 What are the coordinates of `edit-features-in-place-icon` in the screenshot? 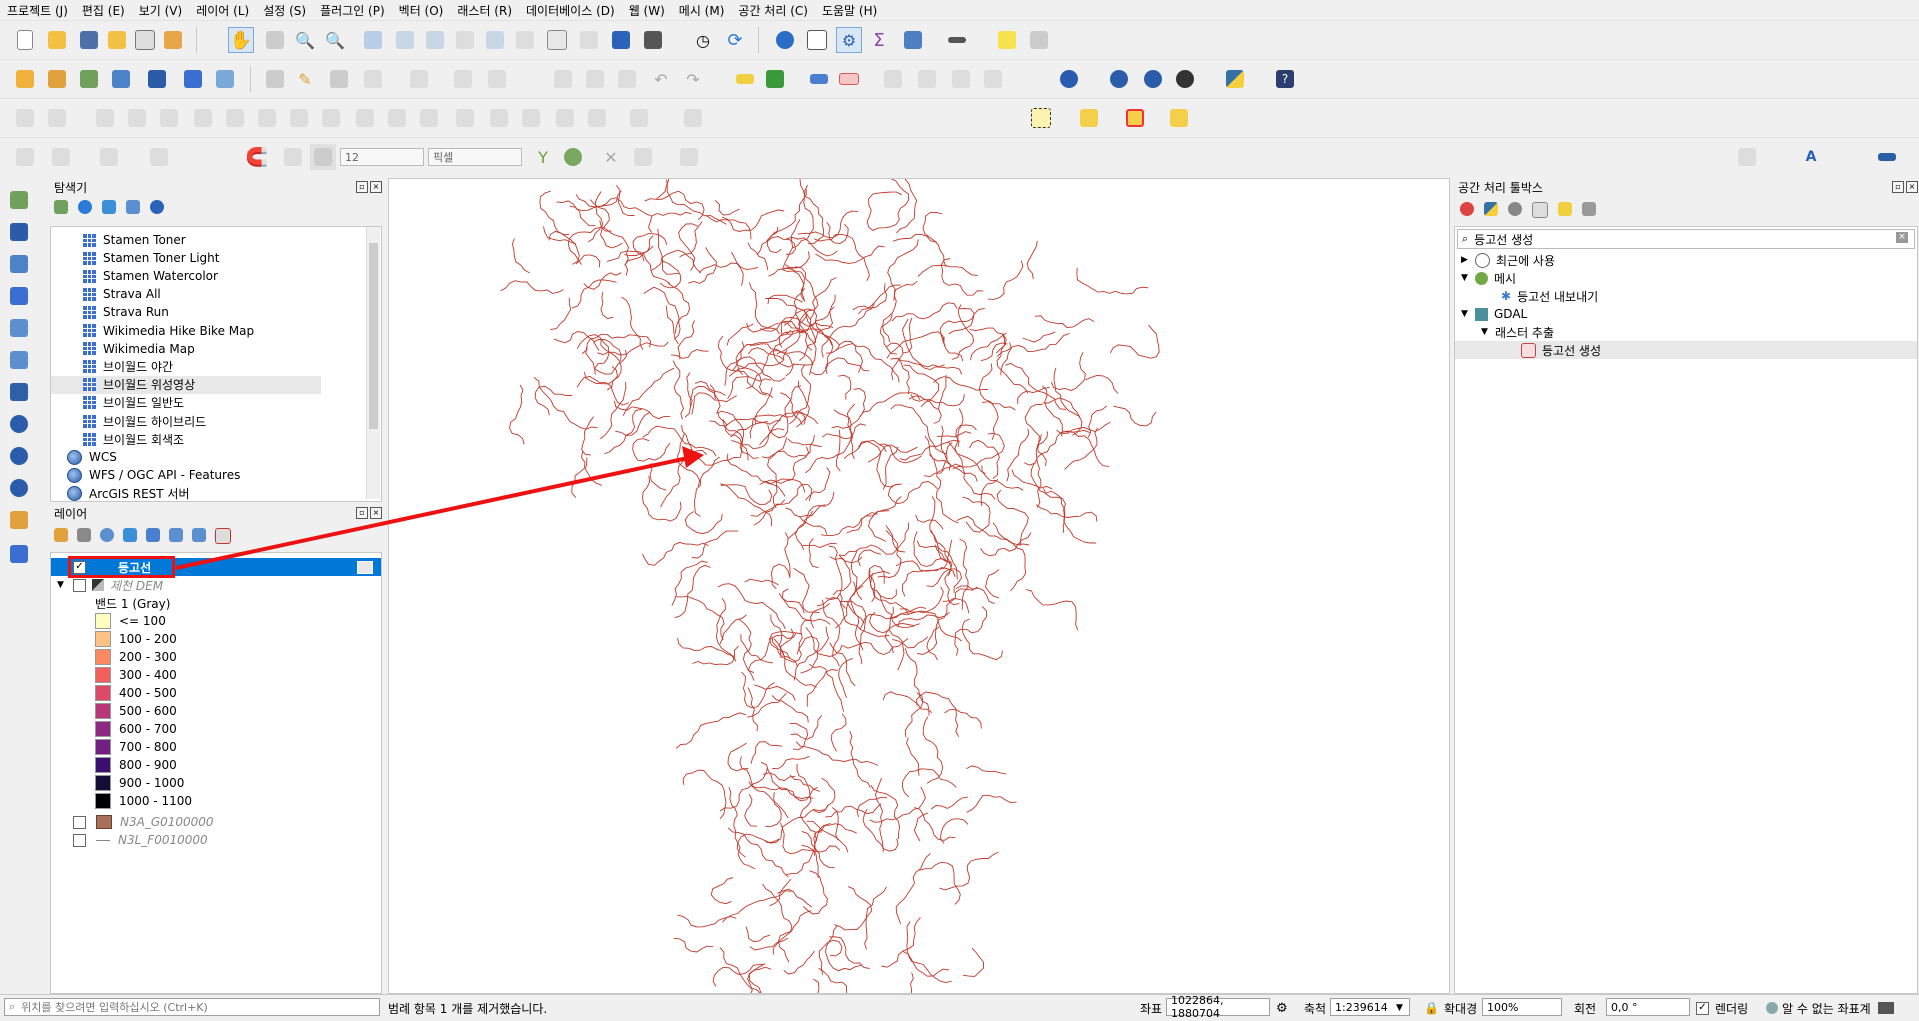 It's located at (1565, 209).